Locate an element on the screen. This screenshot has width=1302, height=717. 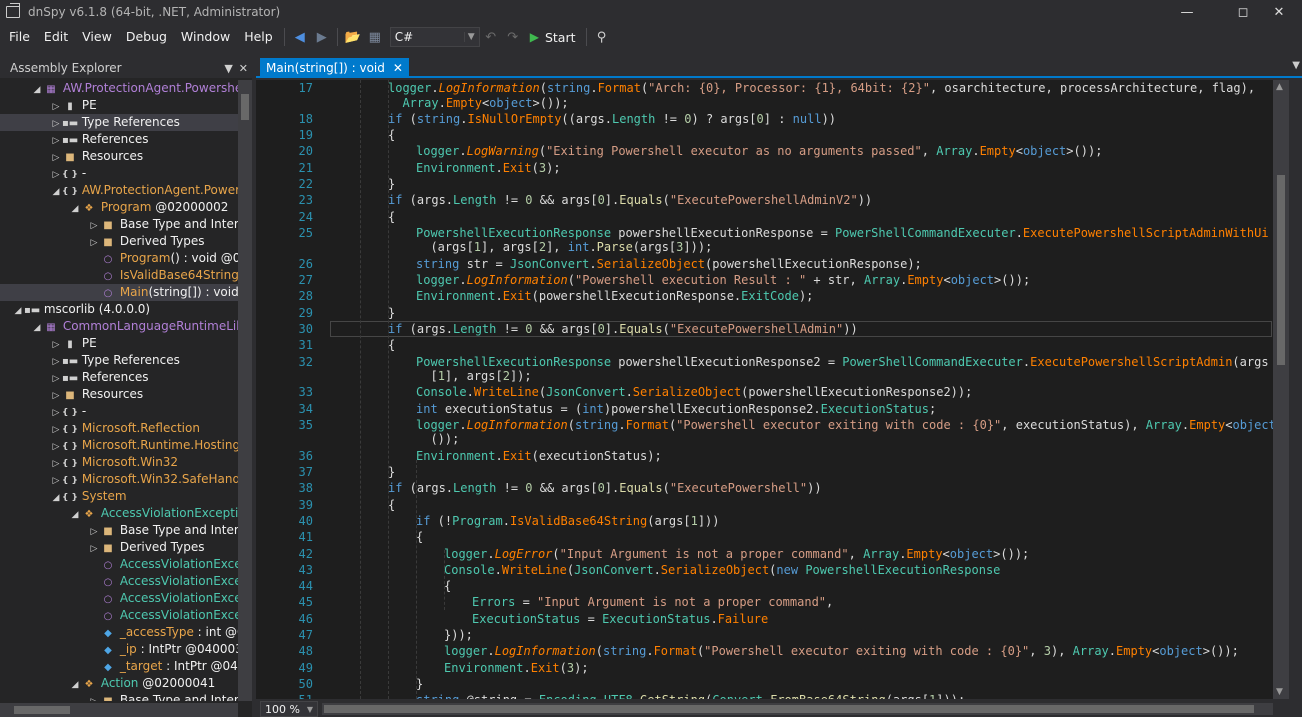
code-line: 24 { is located at coordinates (764, 217).